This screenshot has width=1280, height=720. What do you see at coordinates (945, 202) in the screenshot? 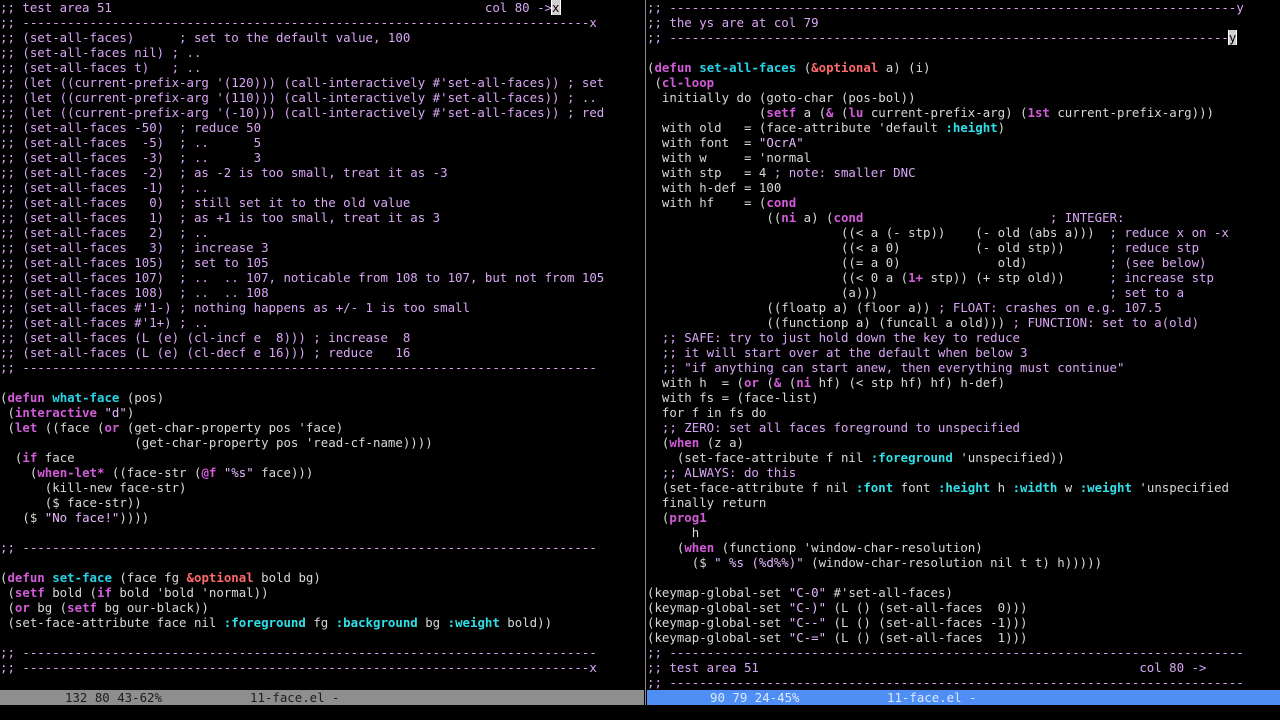
I see `code-line: with hf = (cond` at bounding box center [945, 202].